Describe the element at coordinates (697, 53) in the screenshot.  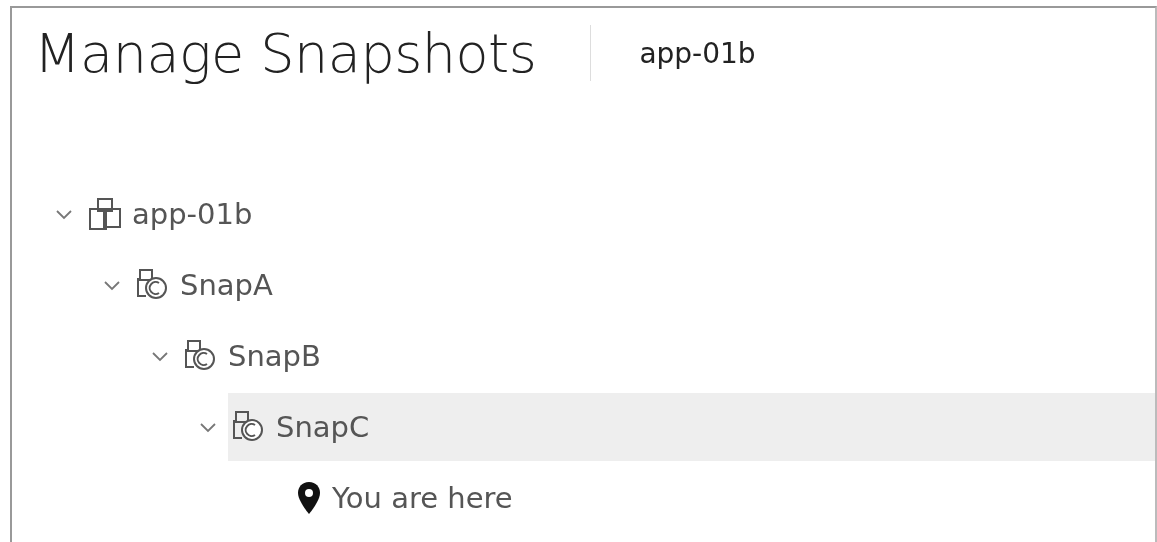
I see `vm-name: app-01b` at that location.